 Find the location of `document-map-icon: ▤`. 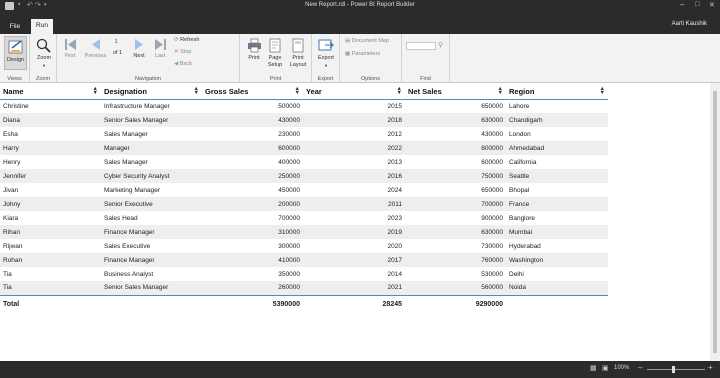

document-map-icon: ▤ is located at coordinates (348, 41).